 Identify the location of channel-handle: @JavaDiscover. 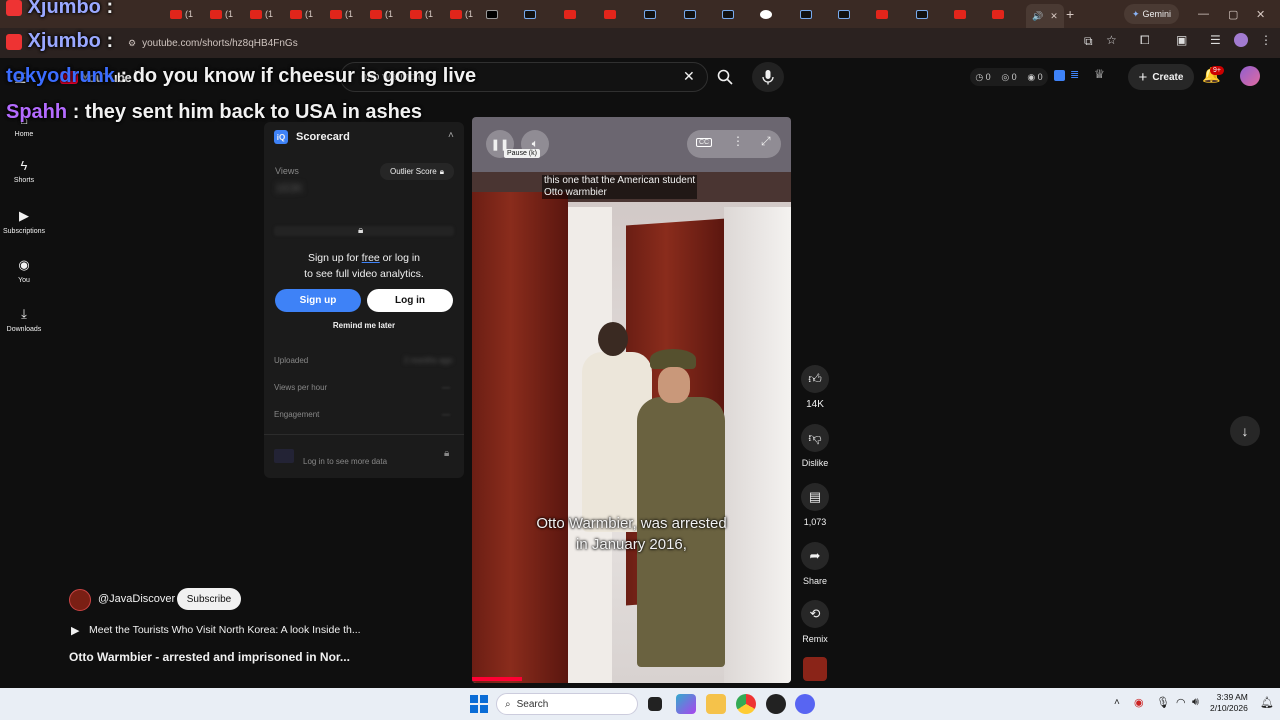
(136, 599).